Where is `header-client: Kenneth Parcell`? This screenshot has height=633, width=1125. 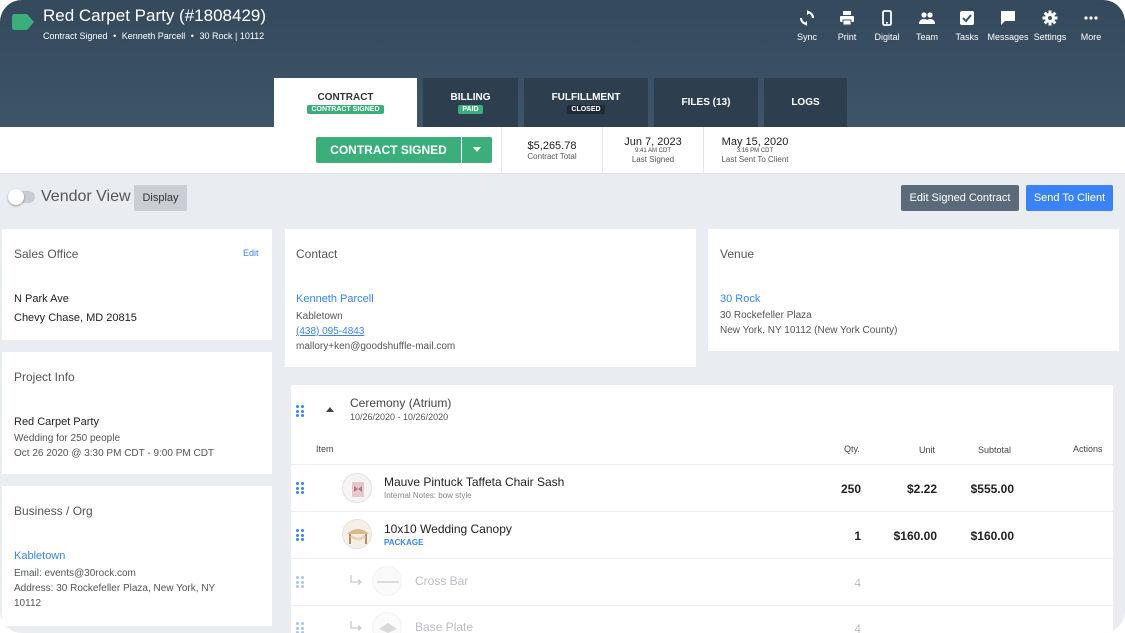 header-client: Kenneth Parcell is located at coordinates (153, 36).